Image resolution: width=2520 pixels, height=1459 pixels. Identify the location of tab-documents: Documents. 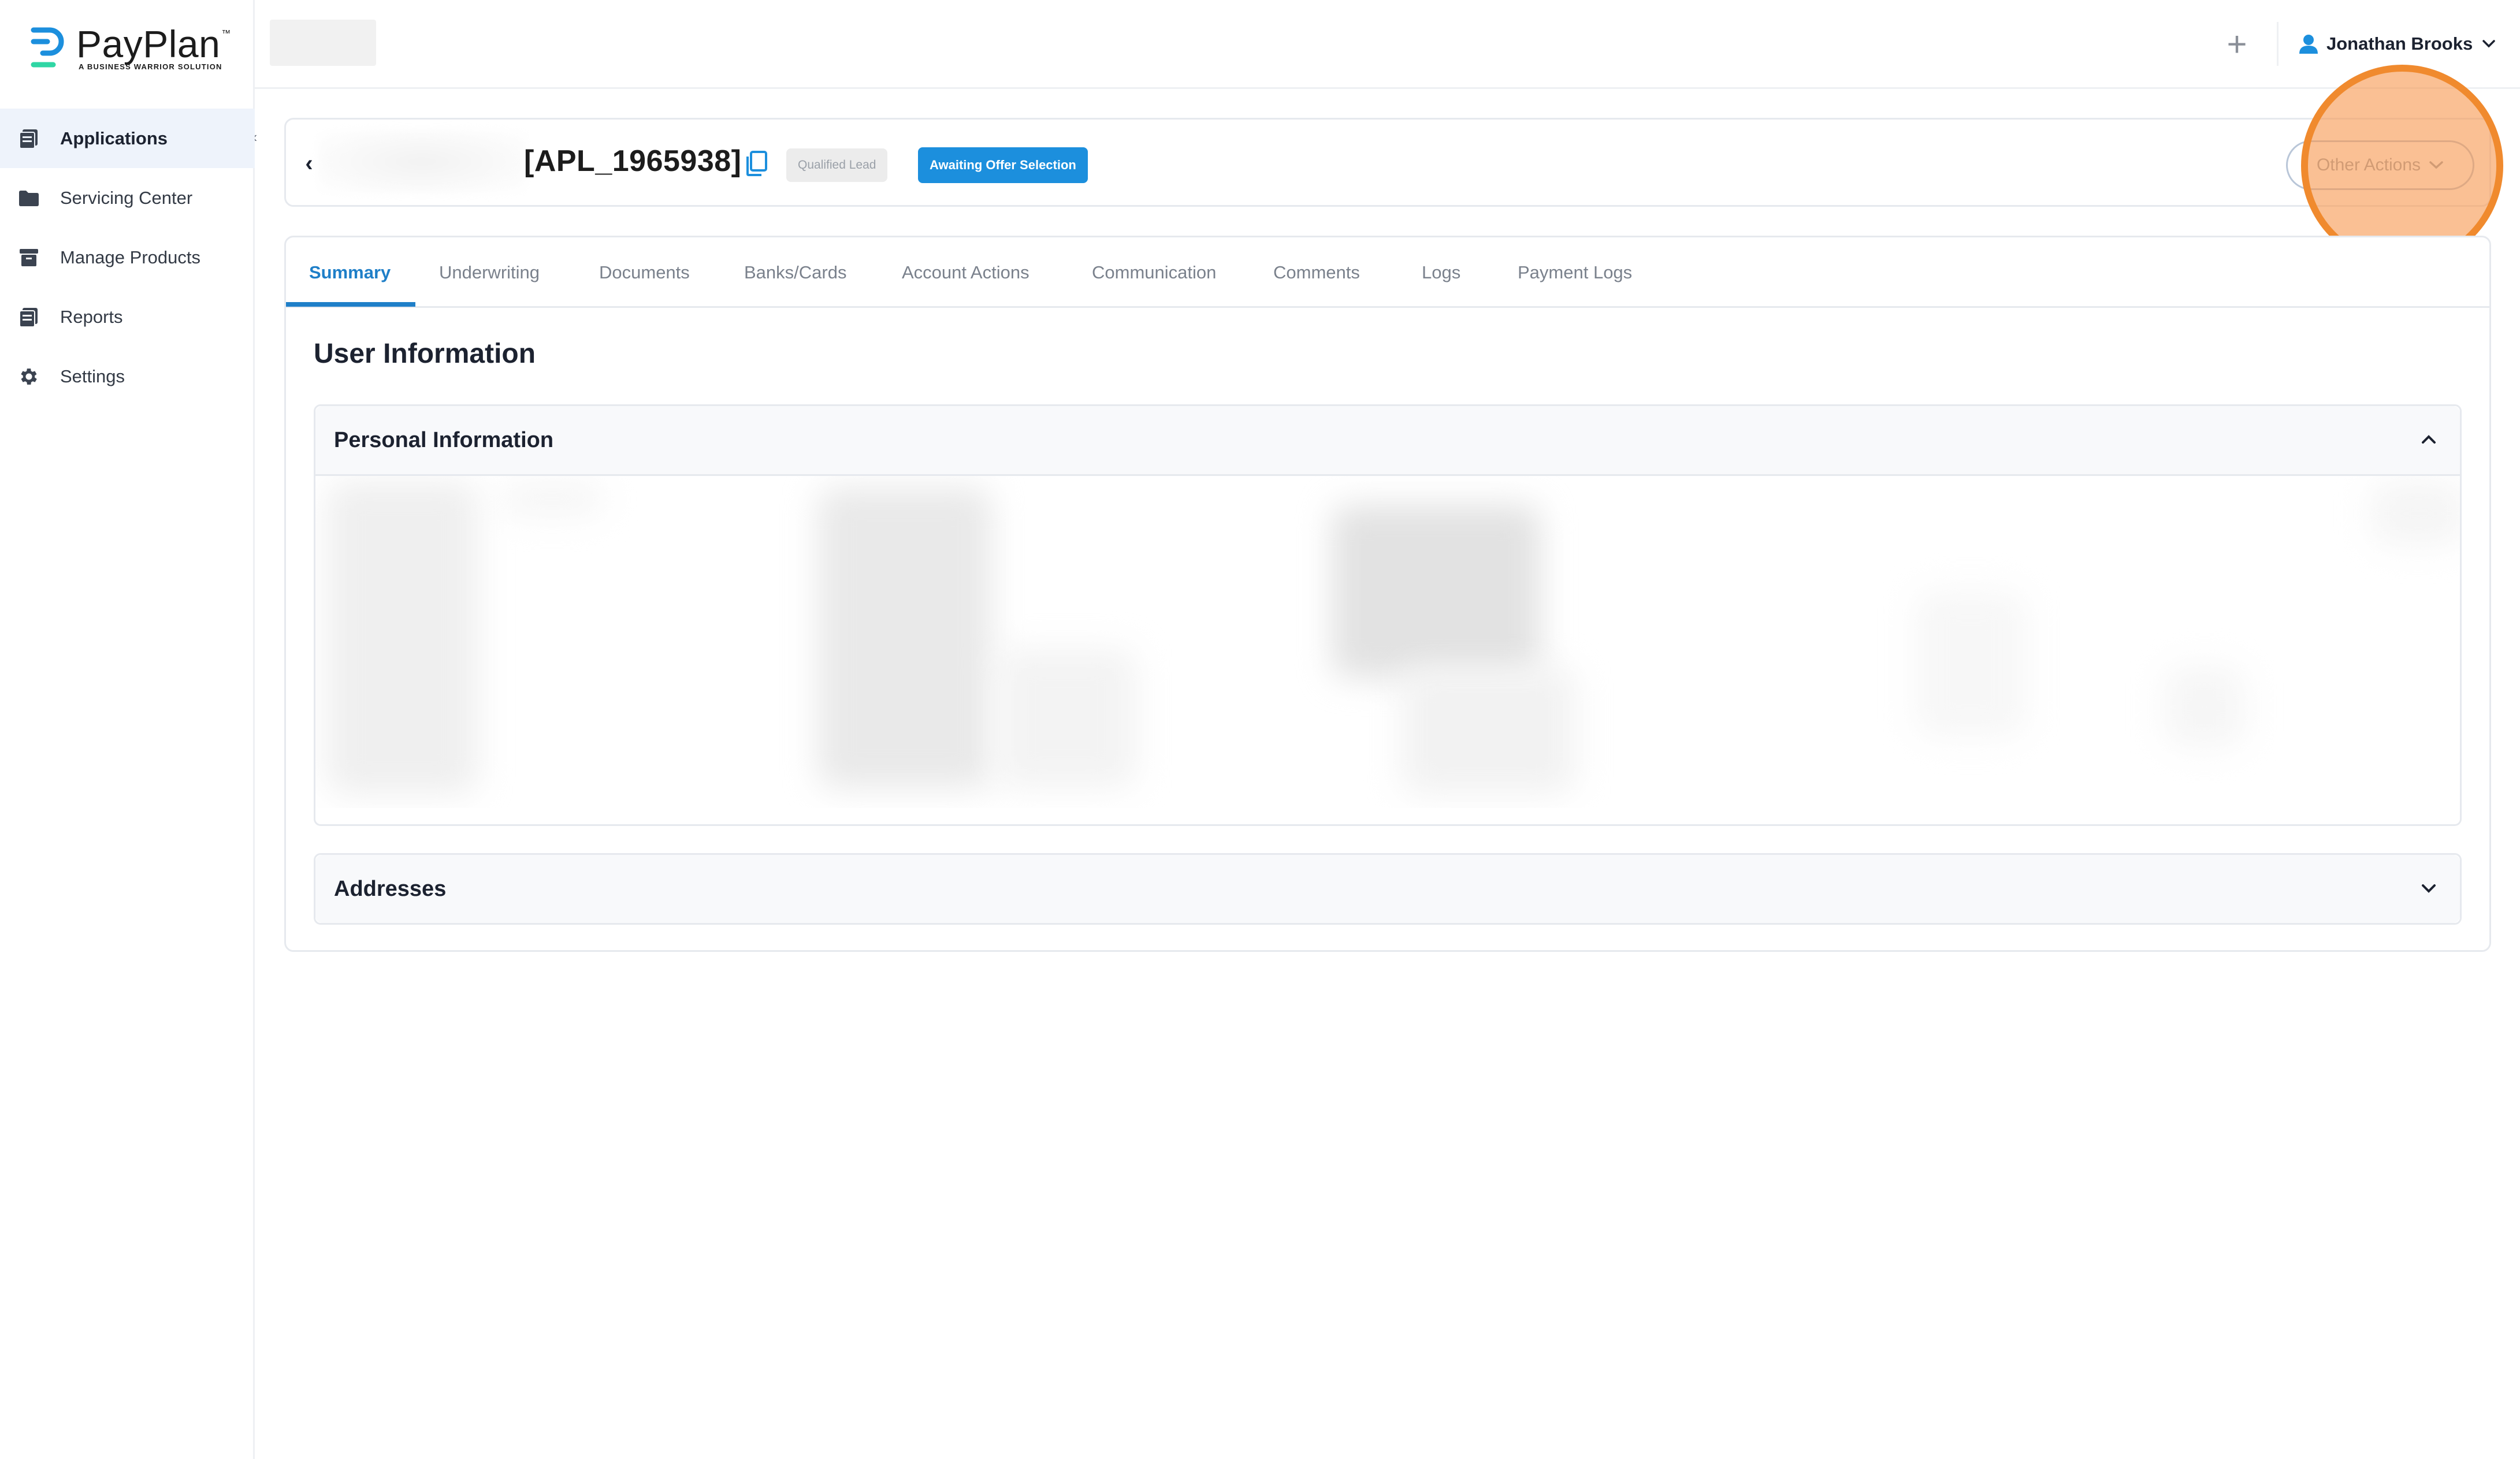
(645, 272).